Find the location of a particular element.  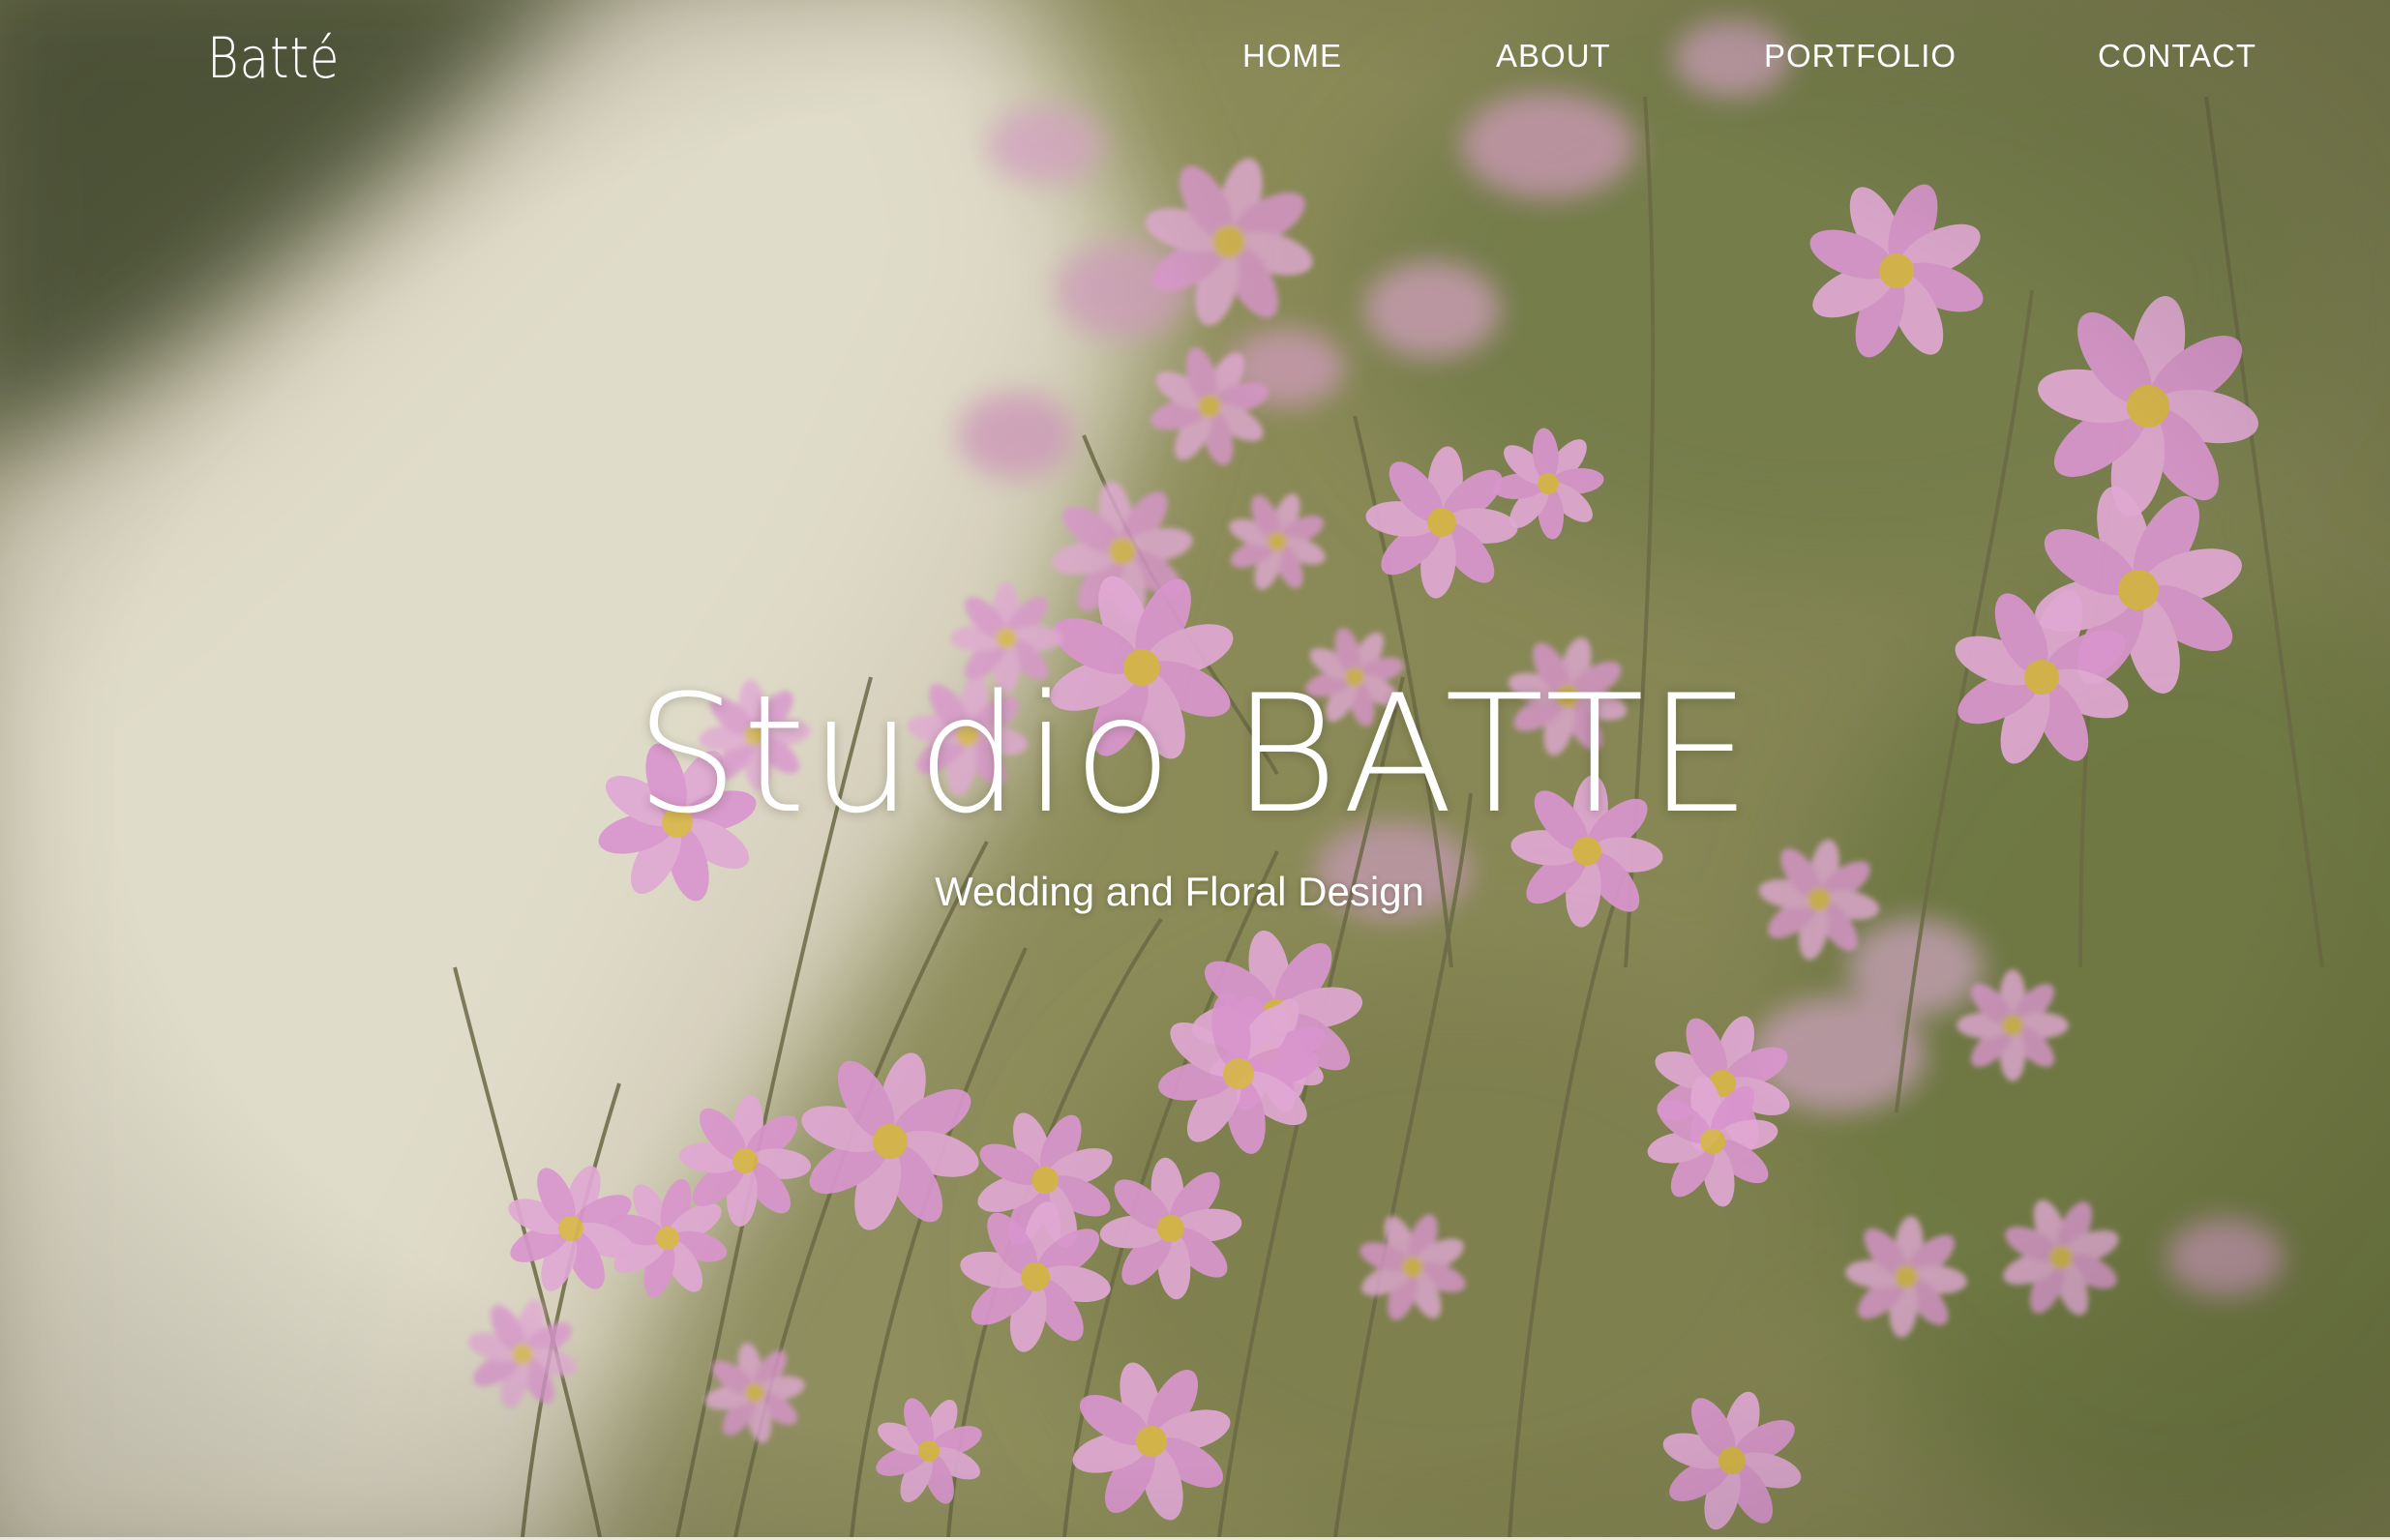

top-navigation: Batté HOME ABOUT PORTFOLIO CONTACT is located at coordinates (1195, 58).